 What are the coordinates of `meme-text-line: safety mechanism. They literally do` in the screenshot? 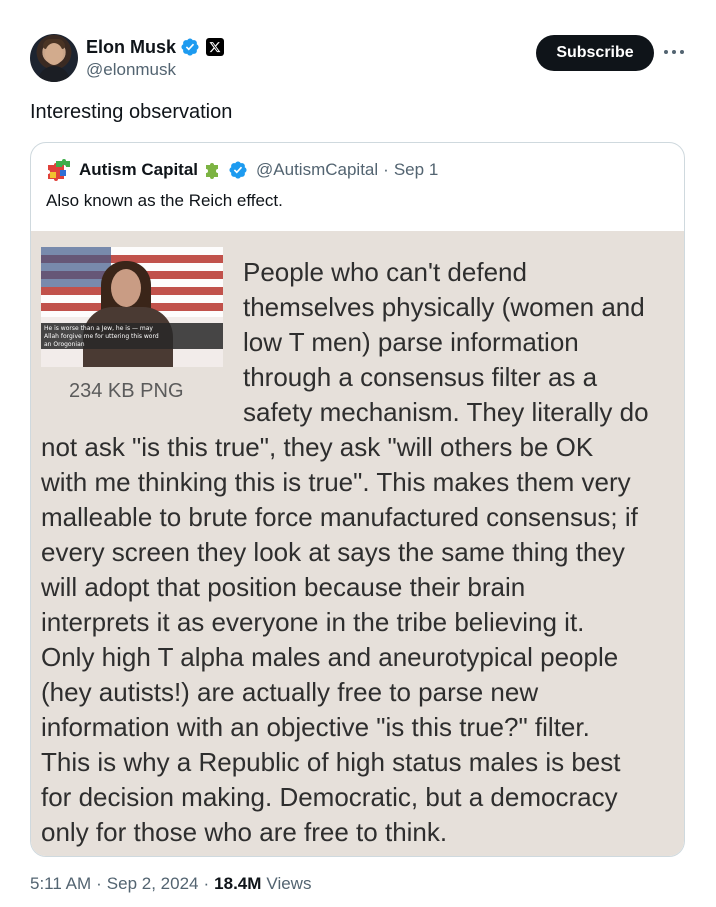 It's located at (446, 412).